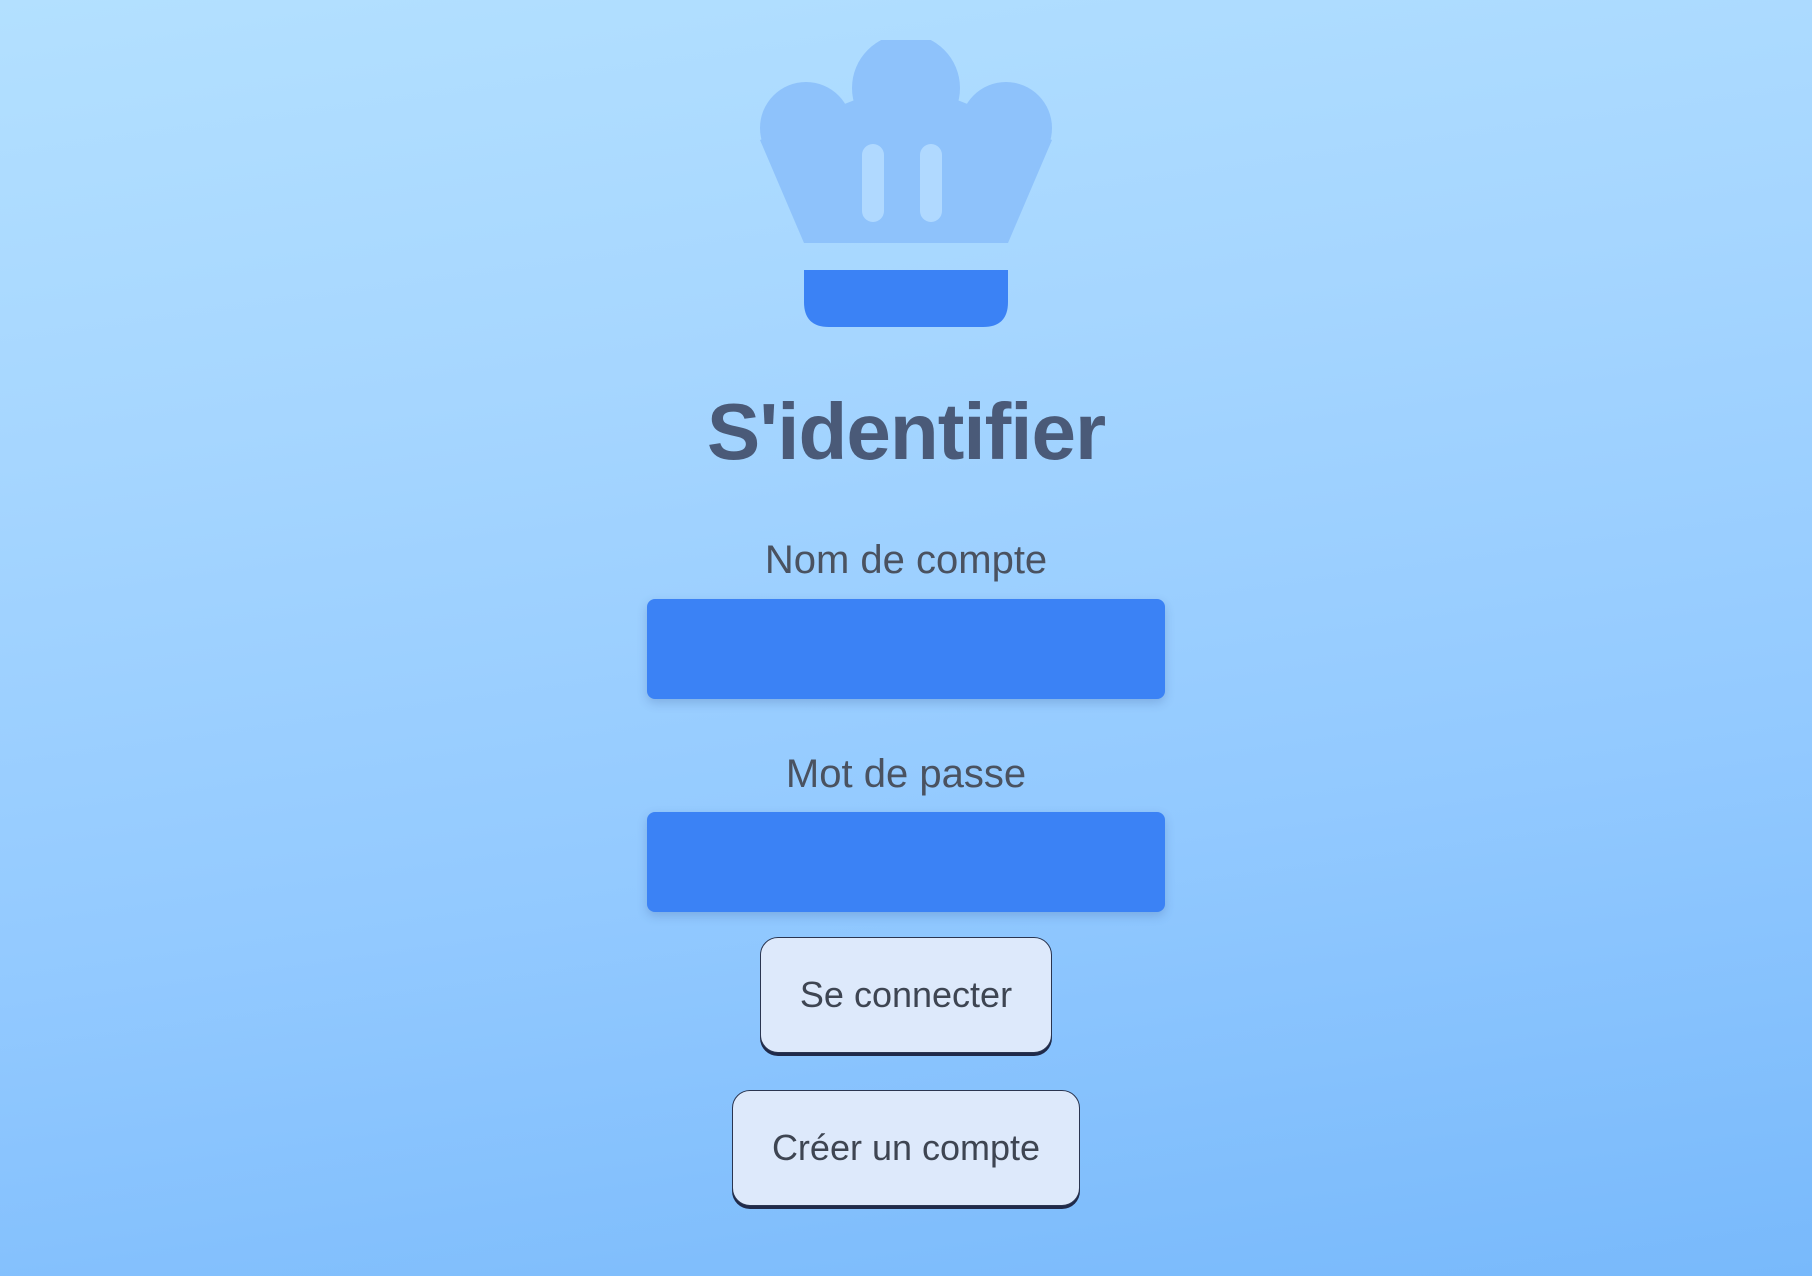 The image size is (1812, 1276). Describe the element at coordinates (906, 431) in the screenshot. I see `page-title: S'identifier` at that location.